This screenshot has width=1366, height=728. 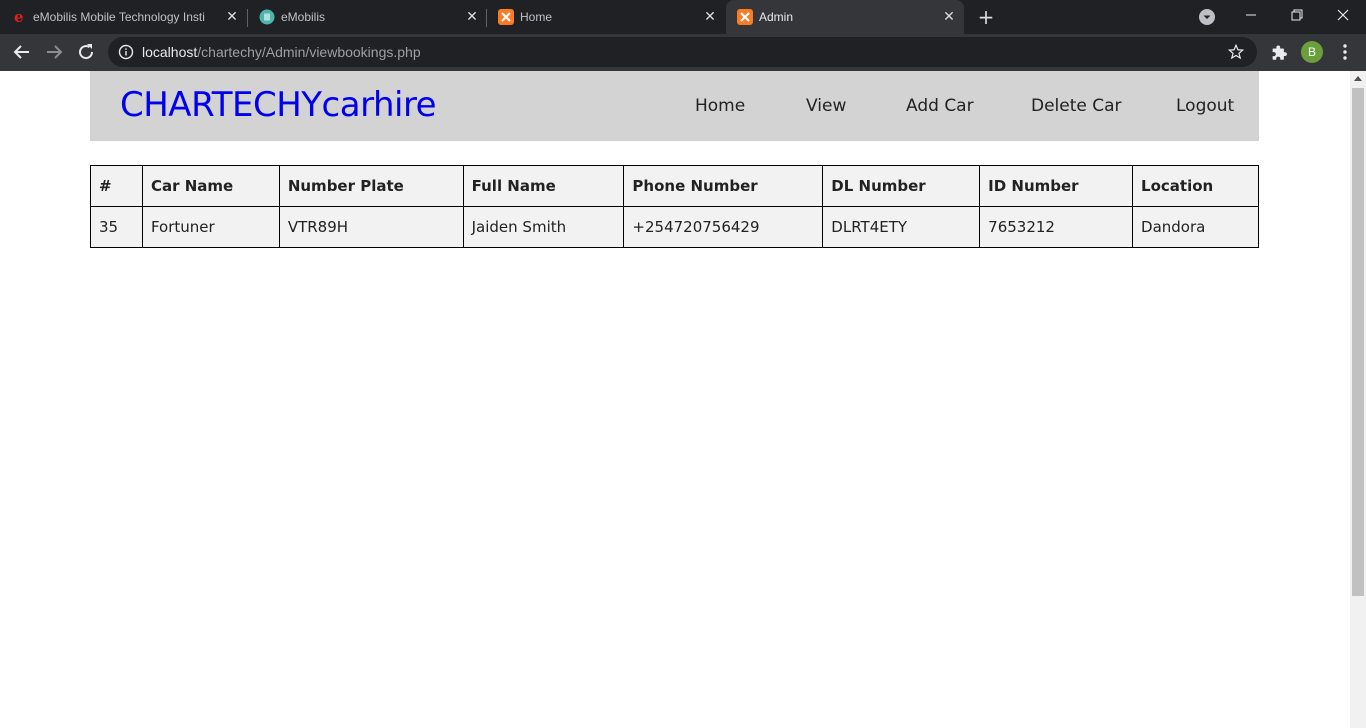 What do you see at coordinates (1297, 15) in the screenshot?
I see `restore-icon` at bounding box center [1297, 15].